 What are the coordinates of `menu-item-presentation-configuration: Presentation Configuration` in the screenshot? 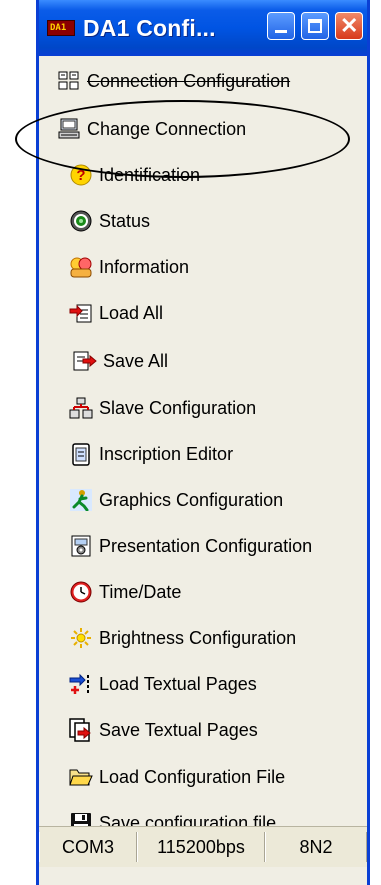 It's located at (203, 546).